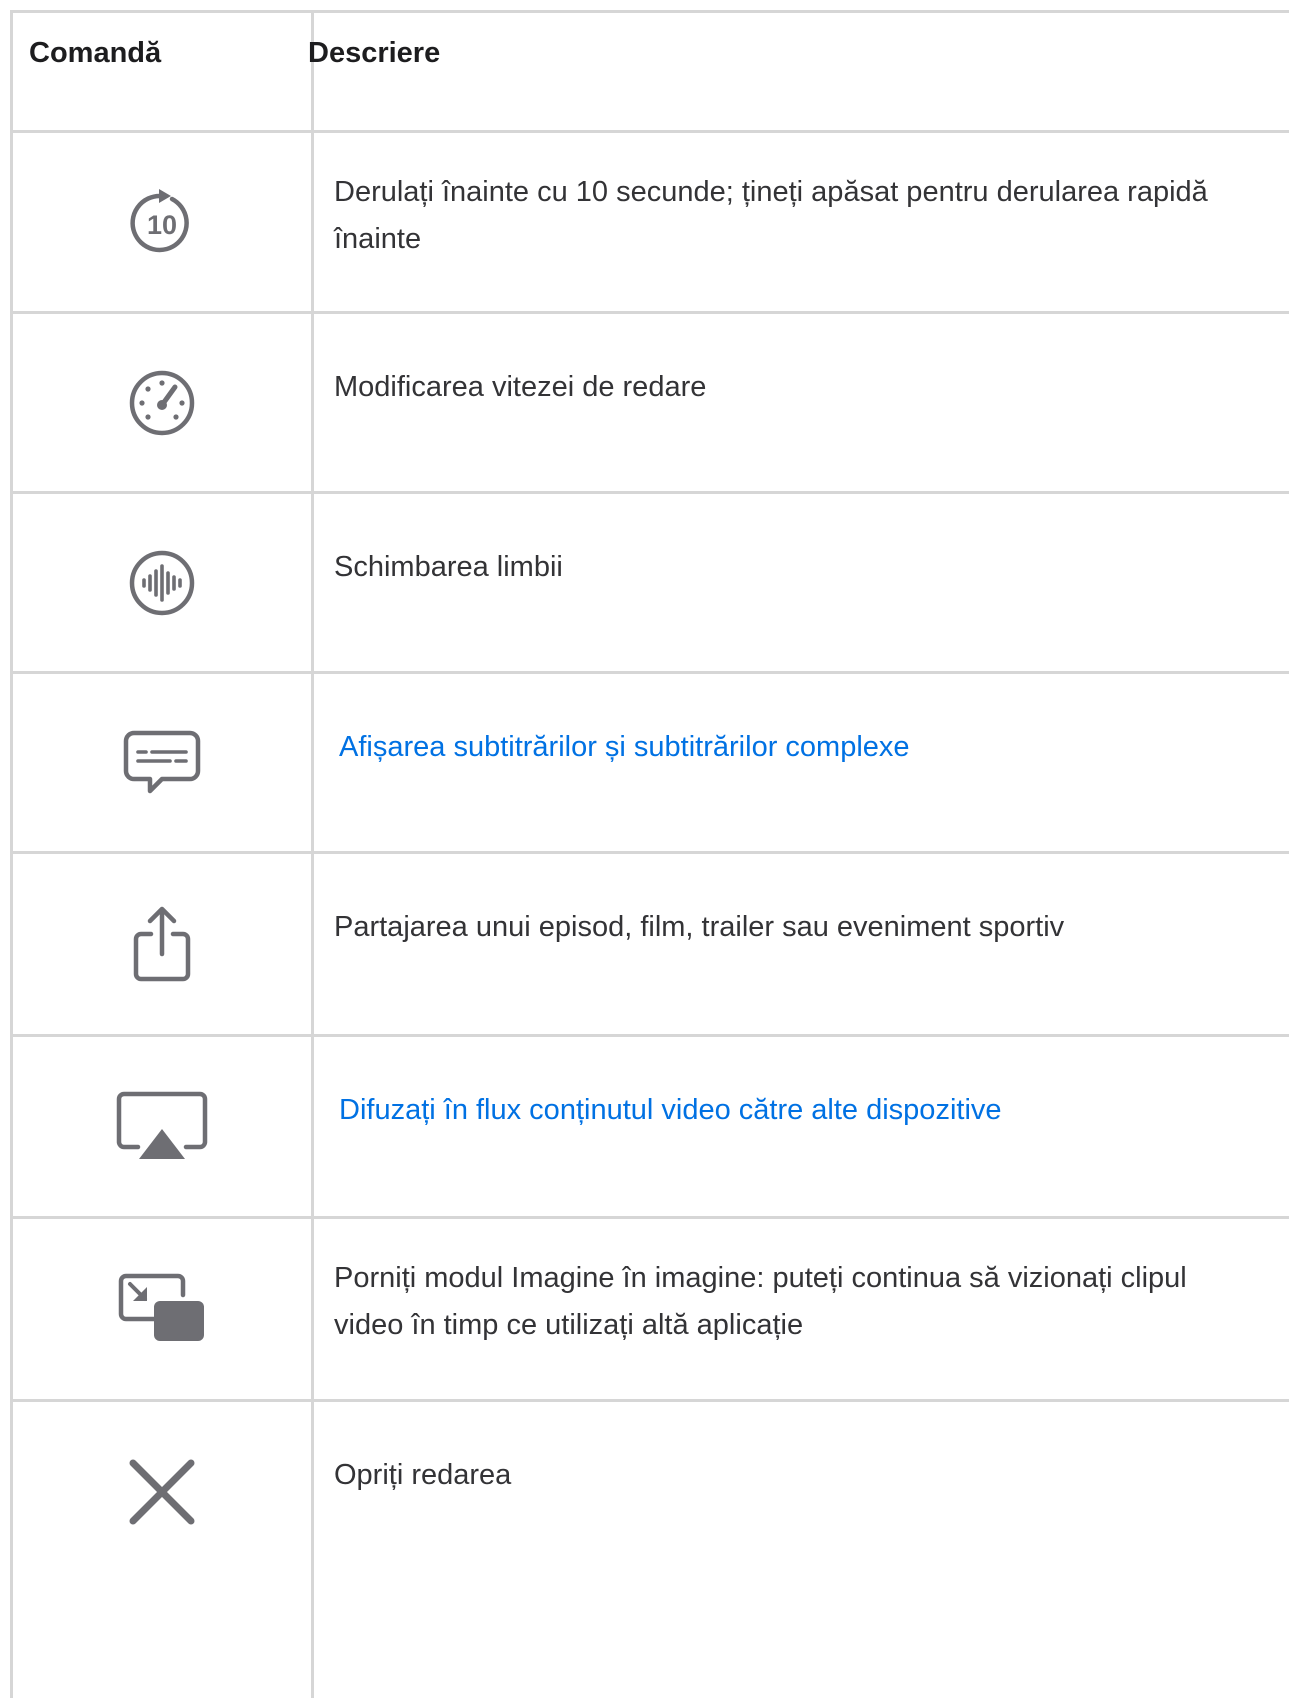 This screenshot has width=1289, height=1701. What do you see at coordinates (520, 387) in the screenshot?
I see `row-description: Modificarea vitezei de redare` at bounding box center [520, 387].